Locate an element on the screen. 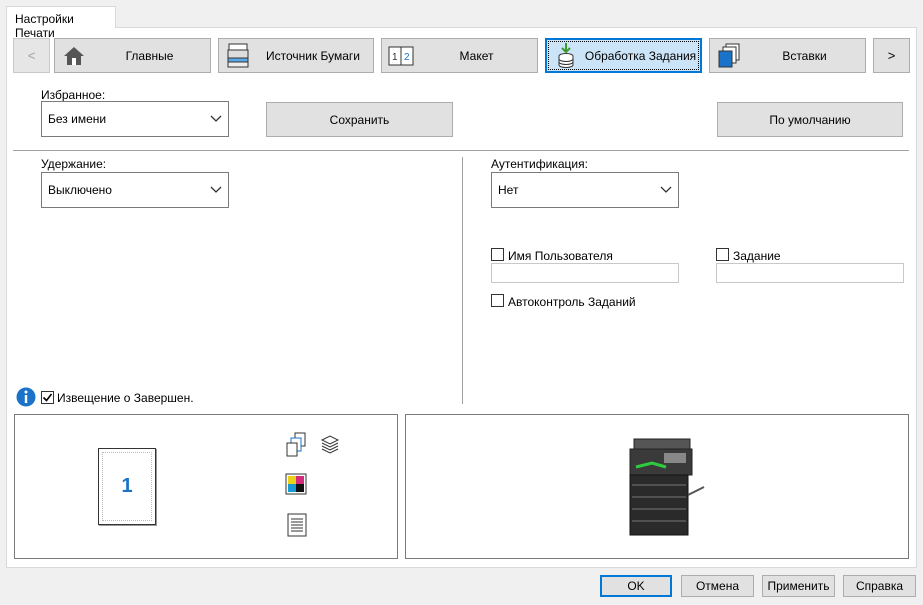 This screenshot has width=923, height=605. color-mode-icon is located at coordinates (296, 485).